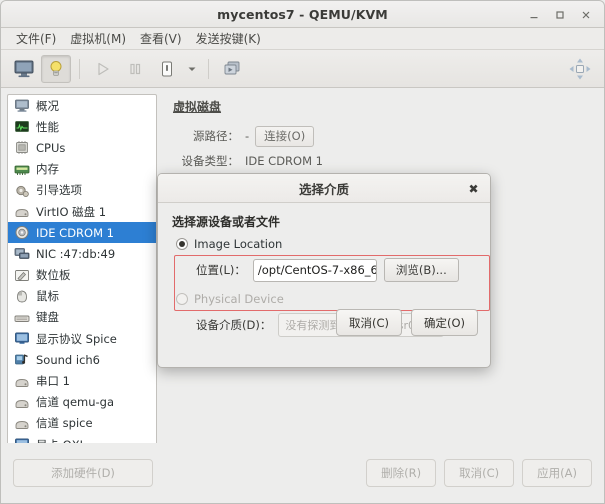  Describe the element at coordinates (21, 381) in the screenshot. I see `serial-icon` at that location.